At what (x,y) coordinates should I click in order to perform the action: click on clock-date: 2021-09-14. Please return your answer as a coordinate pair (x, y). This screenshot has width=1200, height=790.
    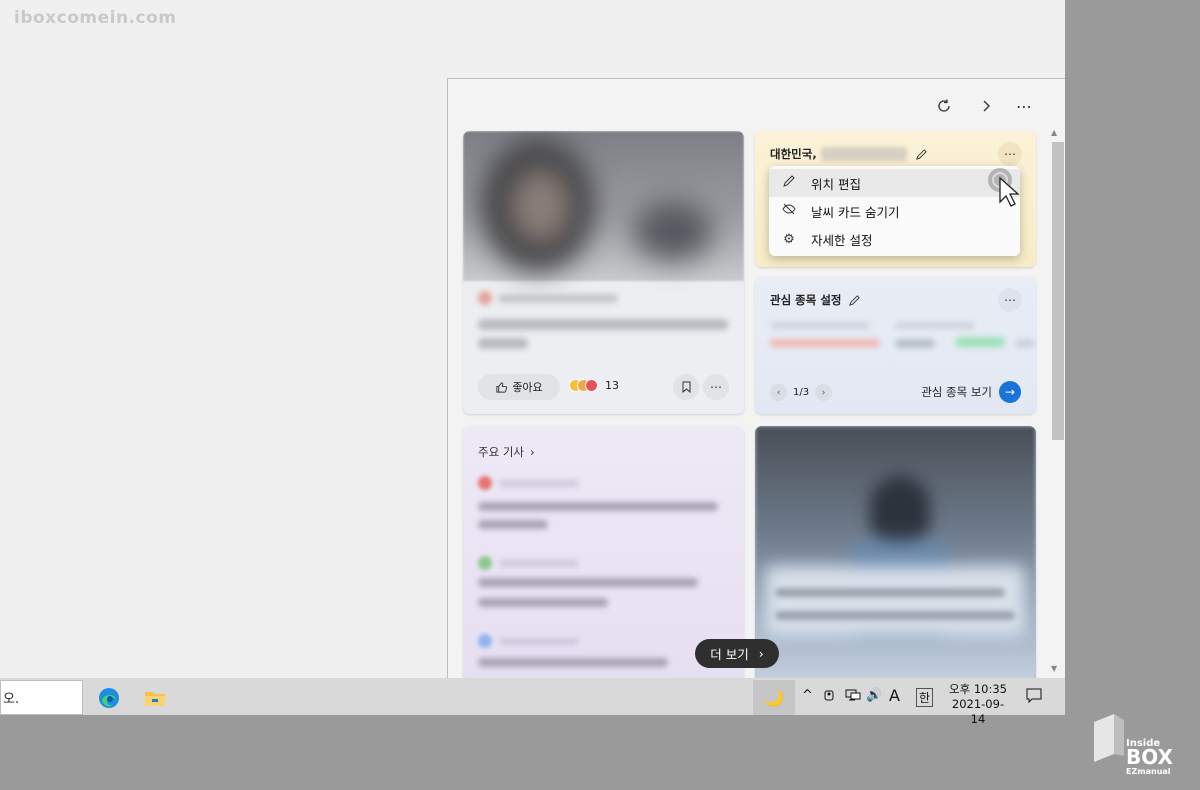
    Looking at the image, I should click on (978, 711).